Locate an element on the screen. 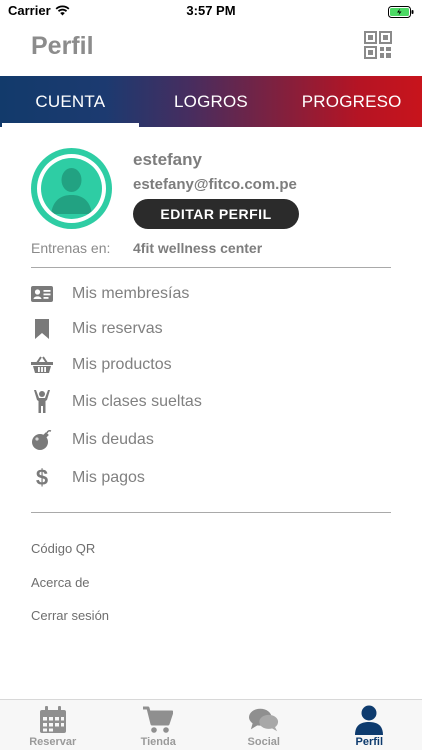 The height and width of the screenshot is (750, 422). tabbar-item-tienda: Tienda is located at coordinates (159, 725).